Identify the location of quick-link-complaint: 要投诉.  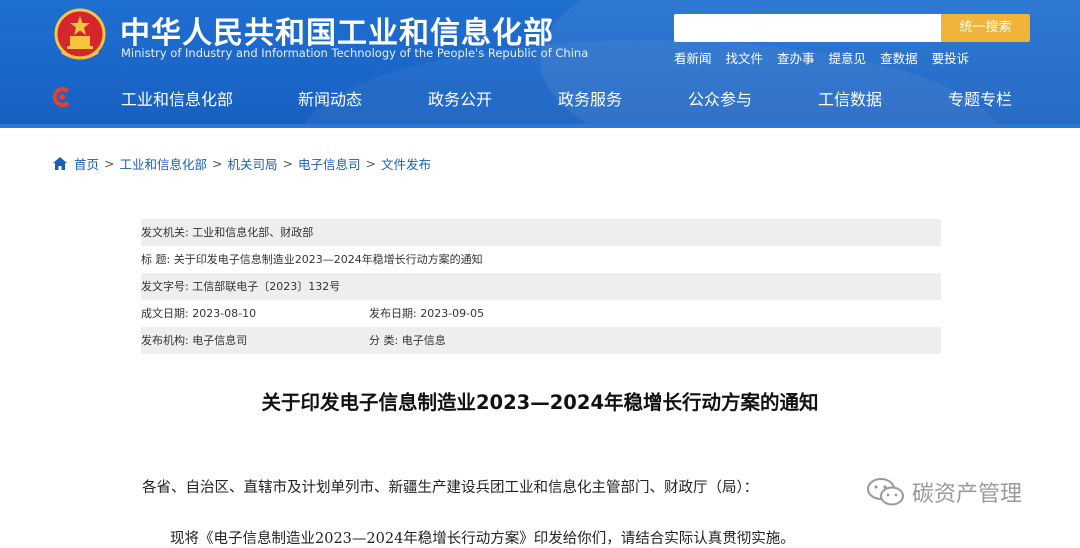
(951, 57).